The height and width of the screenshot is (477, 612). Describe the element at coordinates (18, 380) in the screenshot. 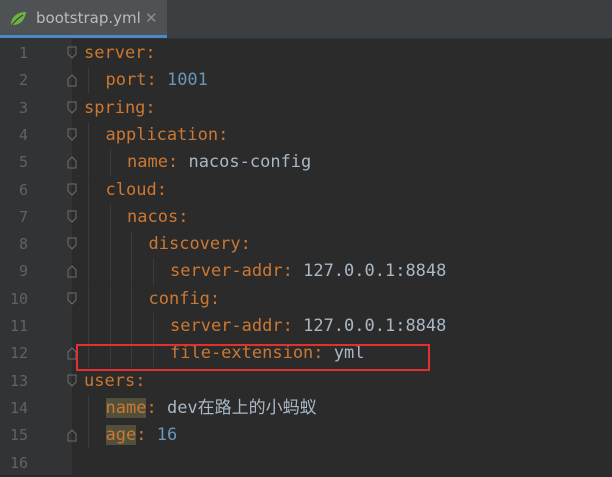

I see `line-number: 13` at that location.